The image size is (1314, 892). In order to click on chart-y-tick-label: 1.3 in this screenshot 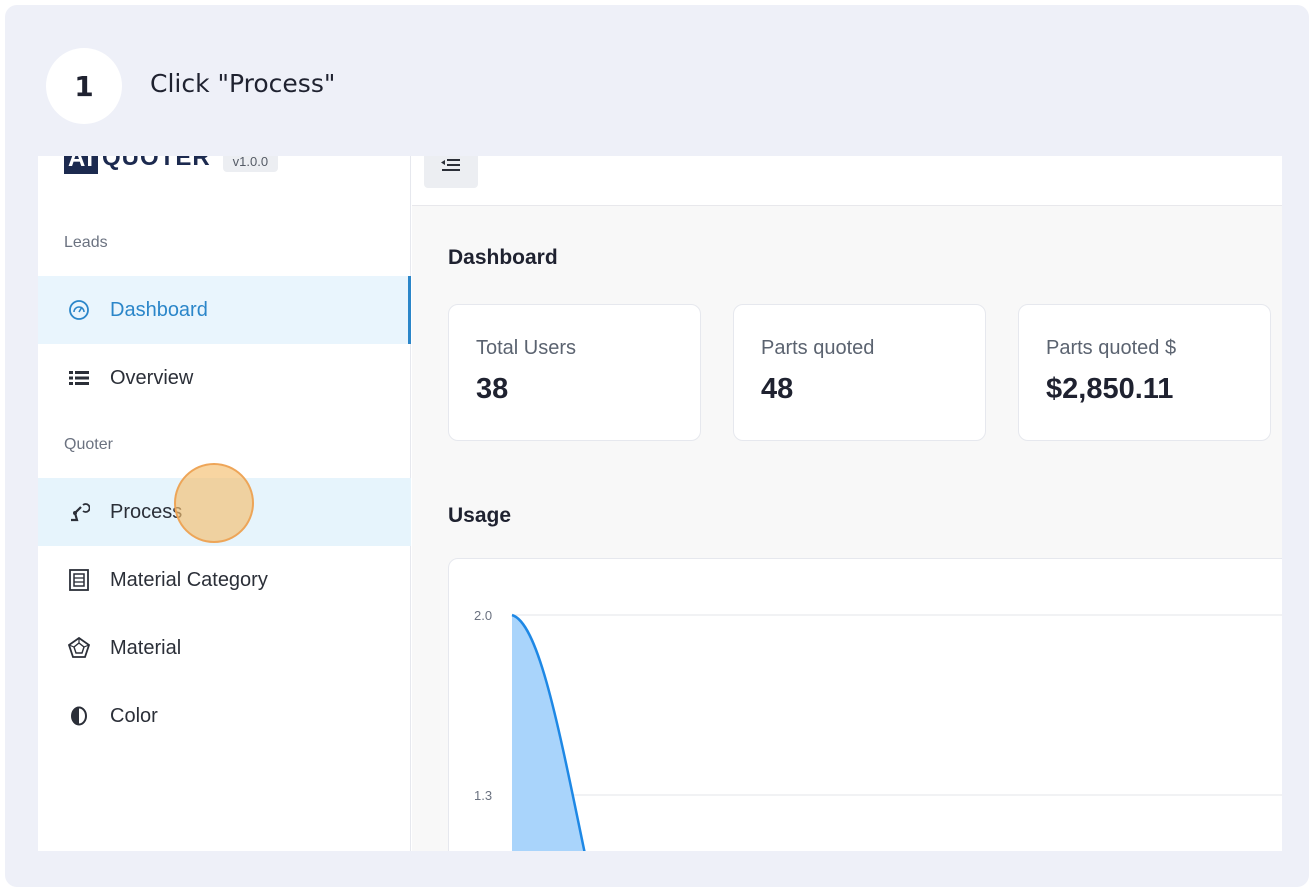, I will do `click(483, 795)`.